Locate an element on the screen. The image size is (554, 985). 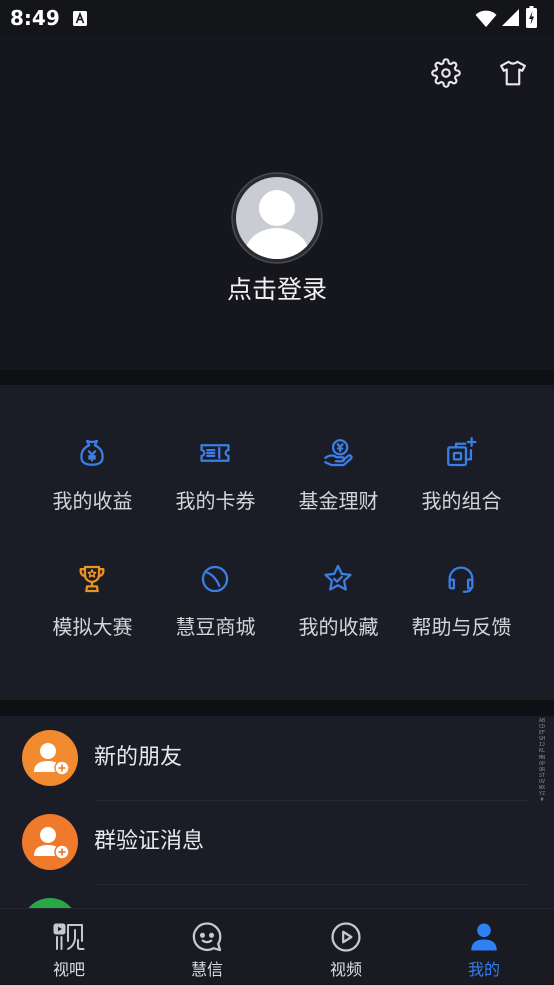
trophy-icon is located at coordinates (92, 579).